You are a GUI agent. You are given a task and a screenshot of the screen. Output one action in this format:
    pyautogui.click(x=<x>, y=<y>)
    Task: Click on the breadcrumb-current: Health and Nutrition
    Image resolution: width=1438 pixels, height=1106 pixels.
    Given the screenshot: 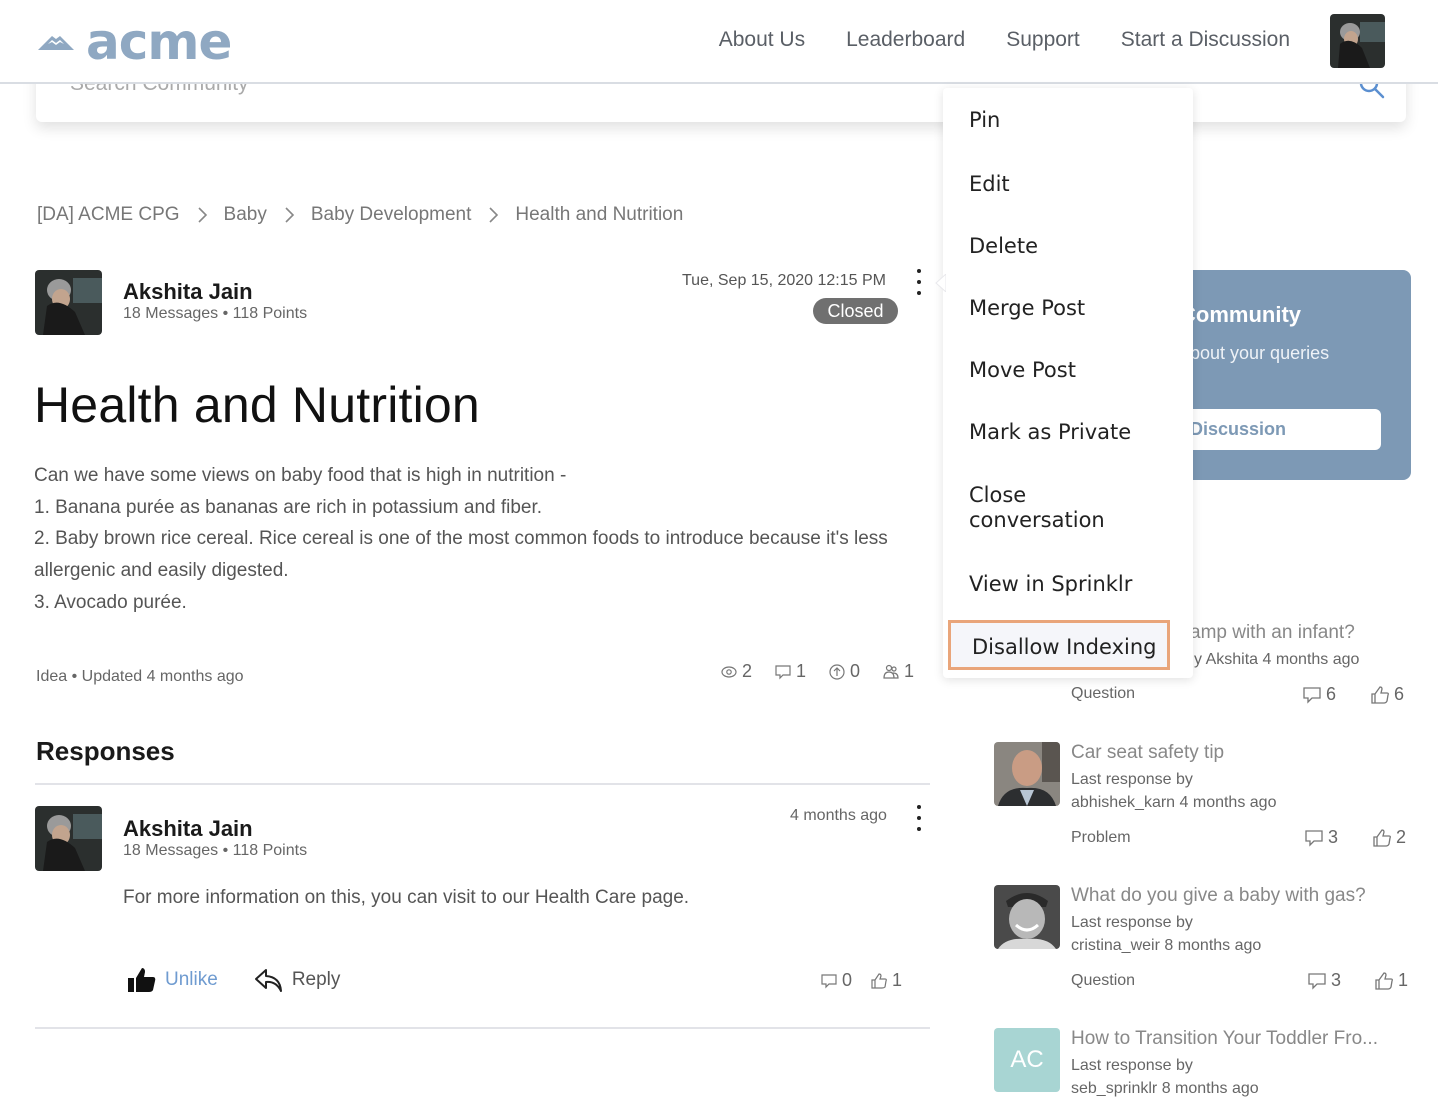 What is the action you would take?
    pyautogui.click(x=599, y=214)
    